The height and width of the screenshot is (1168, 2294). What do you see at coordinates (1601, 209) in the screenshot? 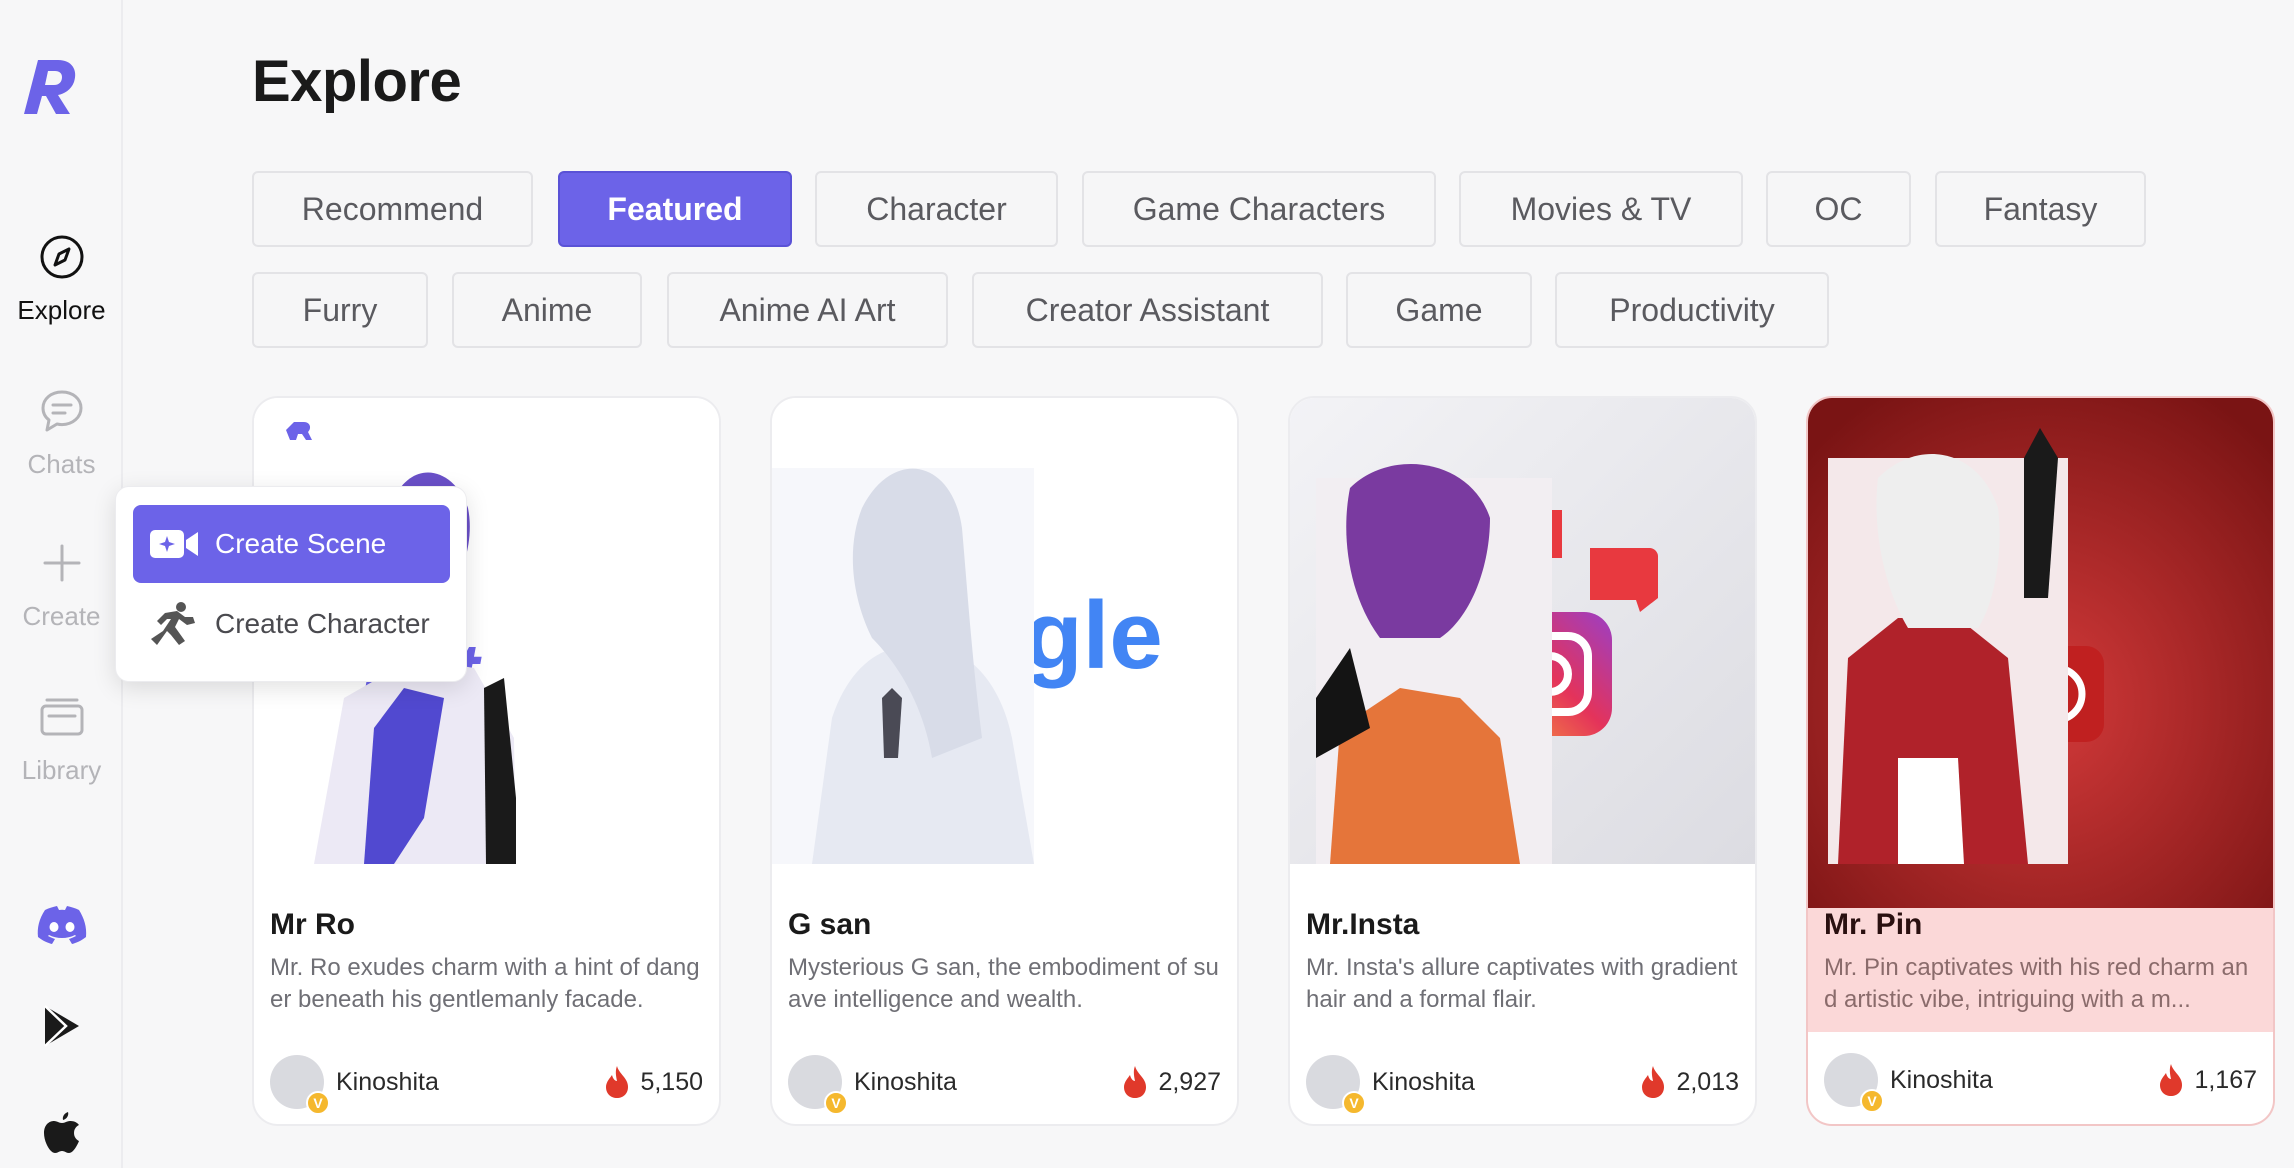
I see `tag-movies-tv: Movies & TV` at bounding box center [1601, 209].